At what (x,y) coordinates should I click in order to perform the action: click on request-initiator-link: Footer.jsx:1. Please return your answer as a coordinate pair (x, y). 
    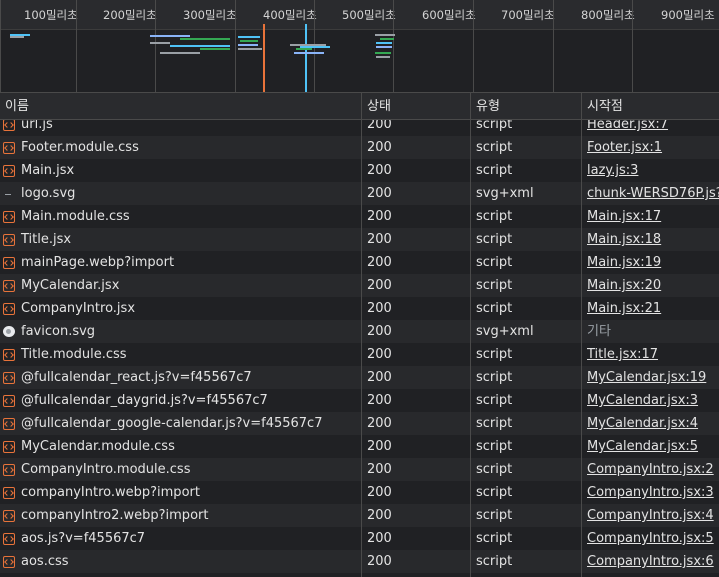
    Looking at the image, I should click on (653, 147).